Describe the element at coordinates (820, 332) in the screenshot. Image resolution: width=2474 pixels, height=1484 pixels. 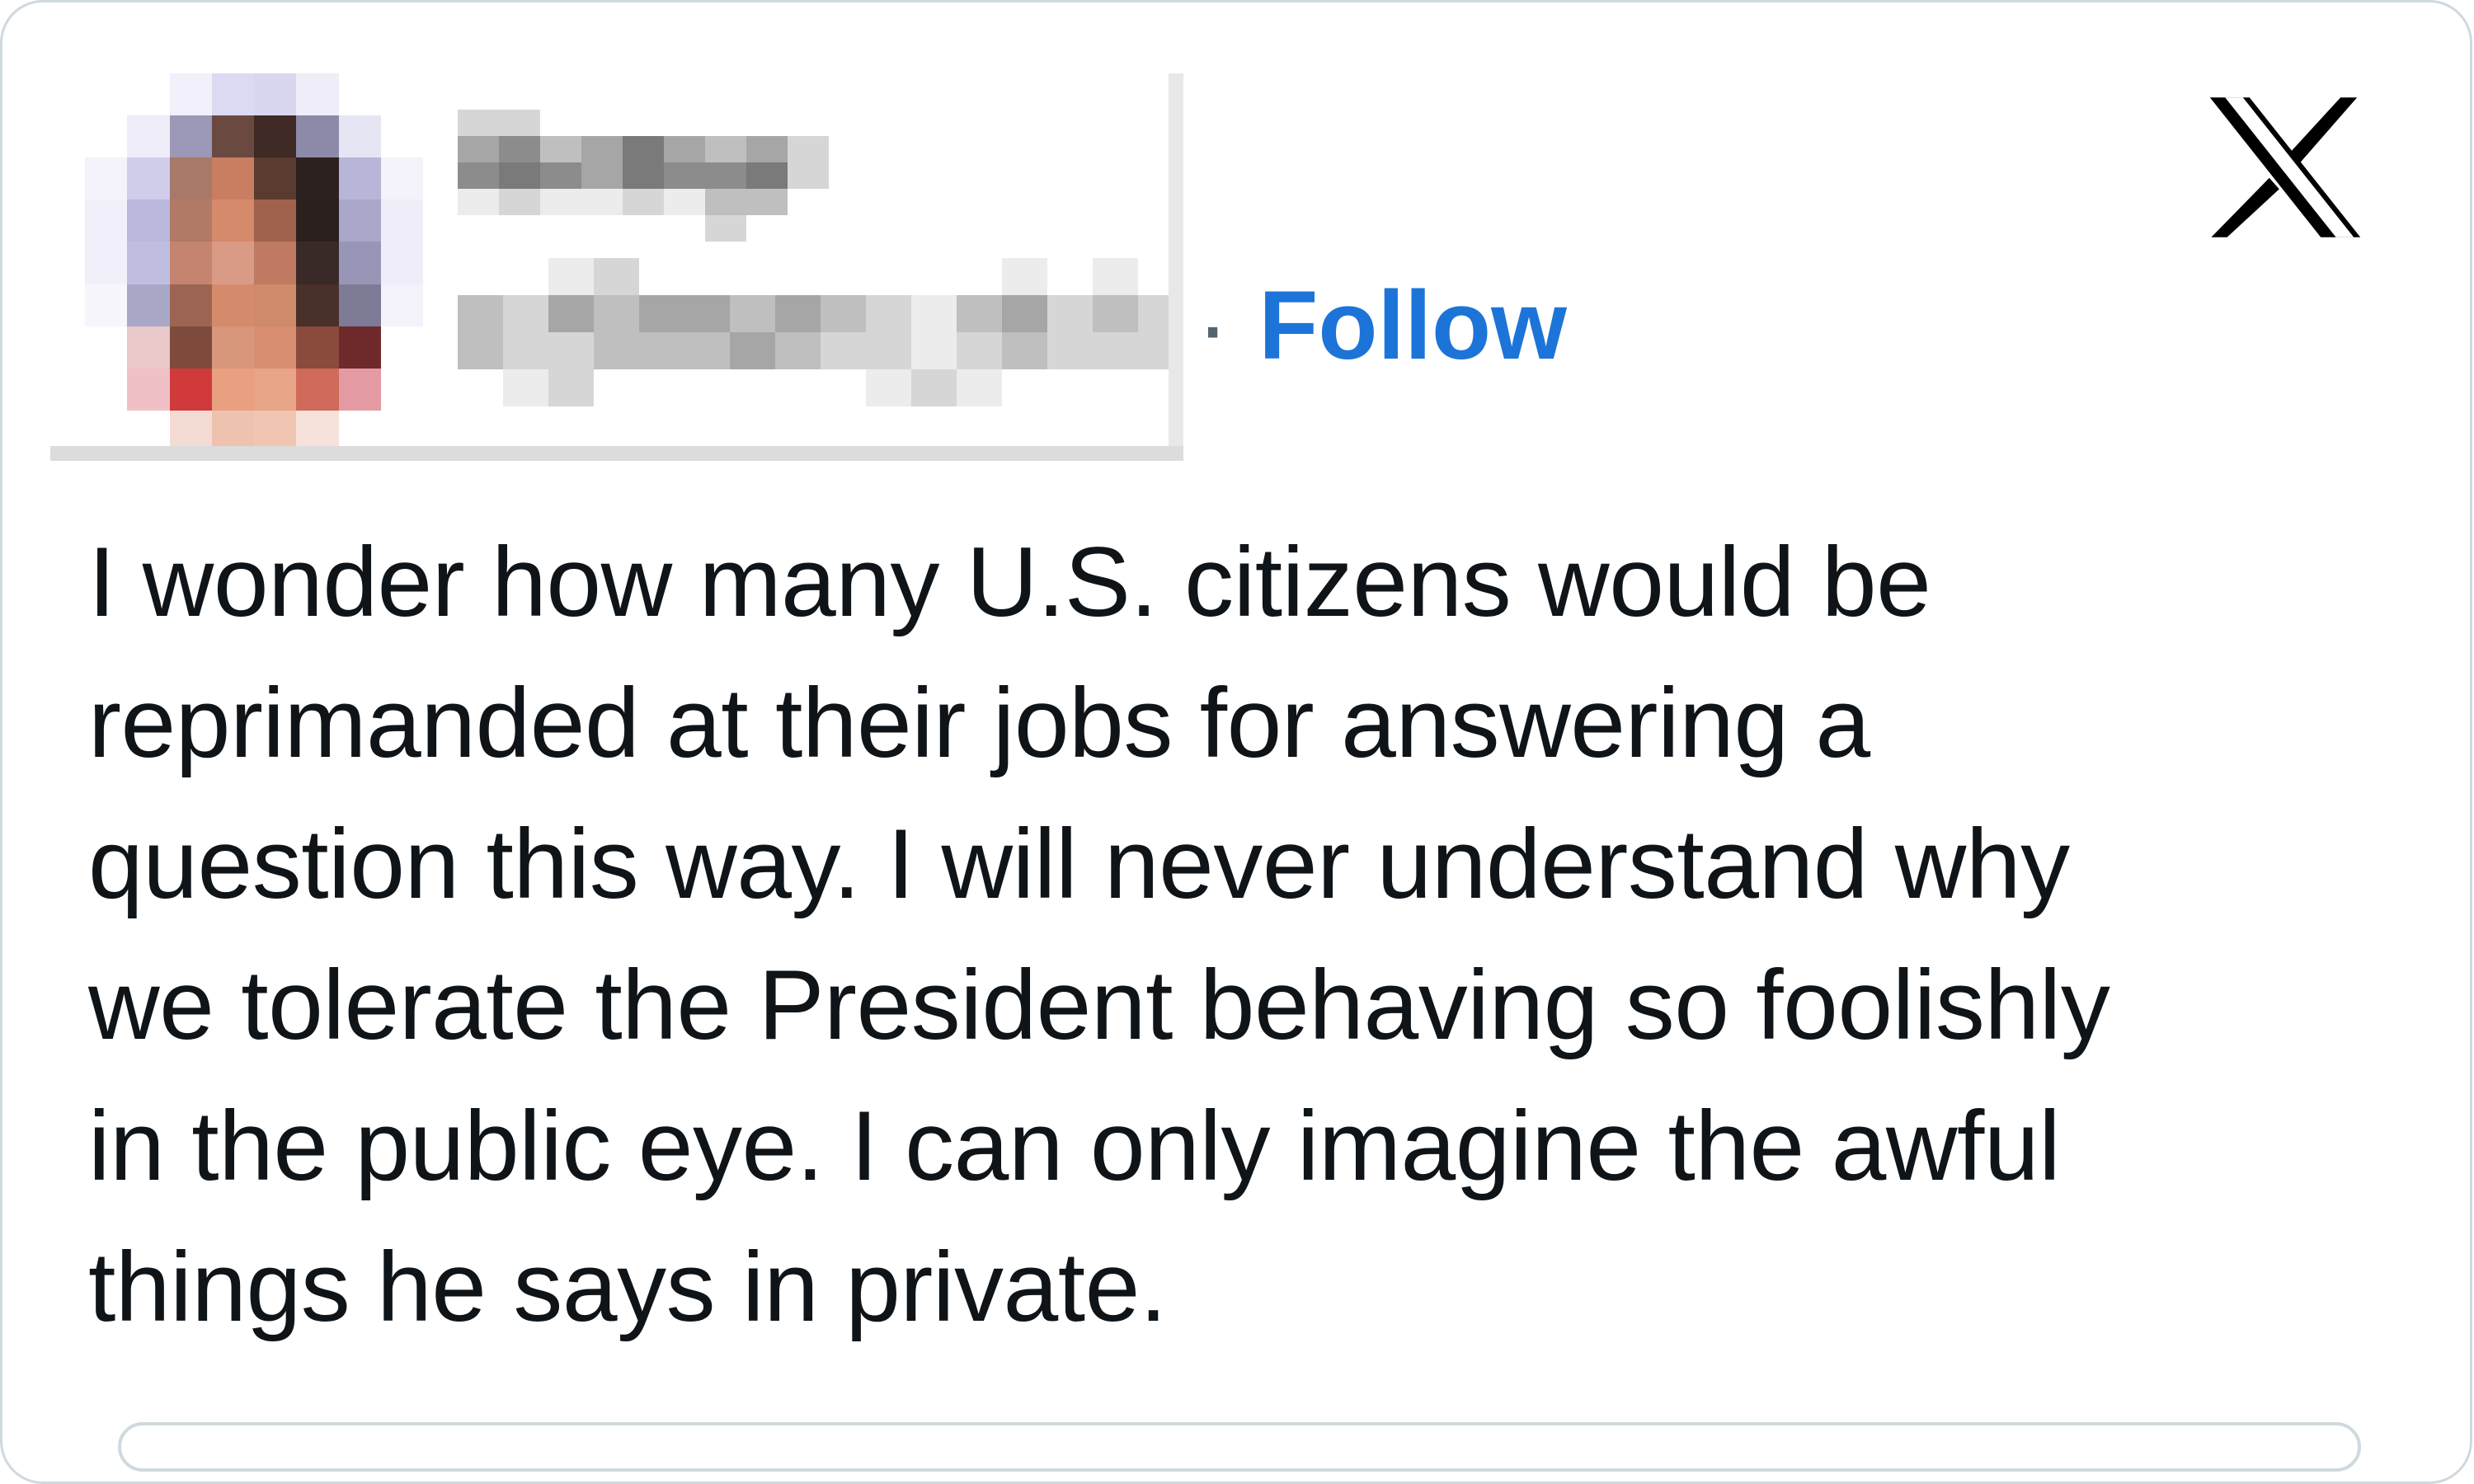
I see `redacted-username` at that location.